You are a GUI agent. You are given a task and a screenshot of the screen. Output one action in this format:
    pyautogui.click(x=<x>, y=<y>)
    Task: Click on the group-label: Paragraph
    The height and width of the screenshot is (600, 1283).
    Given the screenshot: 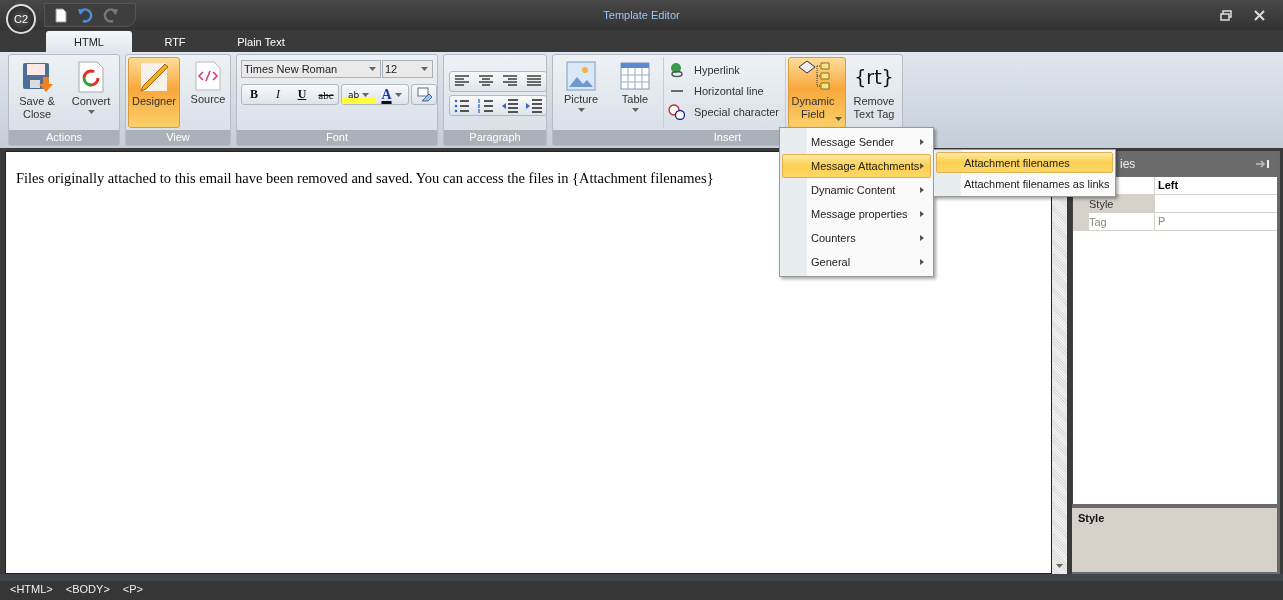 What is the action you would take?
    pyautogui.click(x=495, y=137)
    